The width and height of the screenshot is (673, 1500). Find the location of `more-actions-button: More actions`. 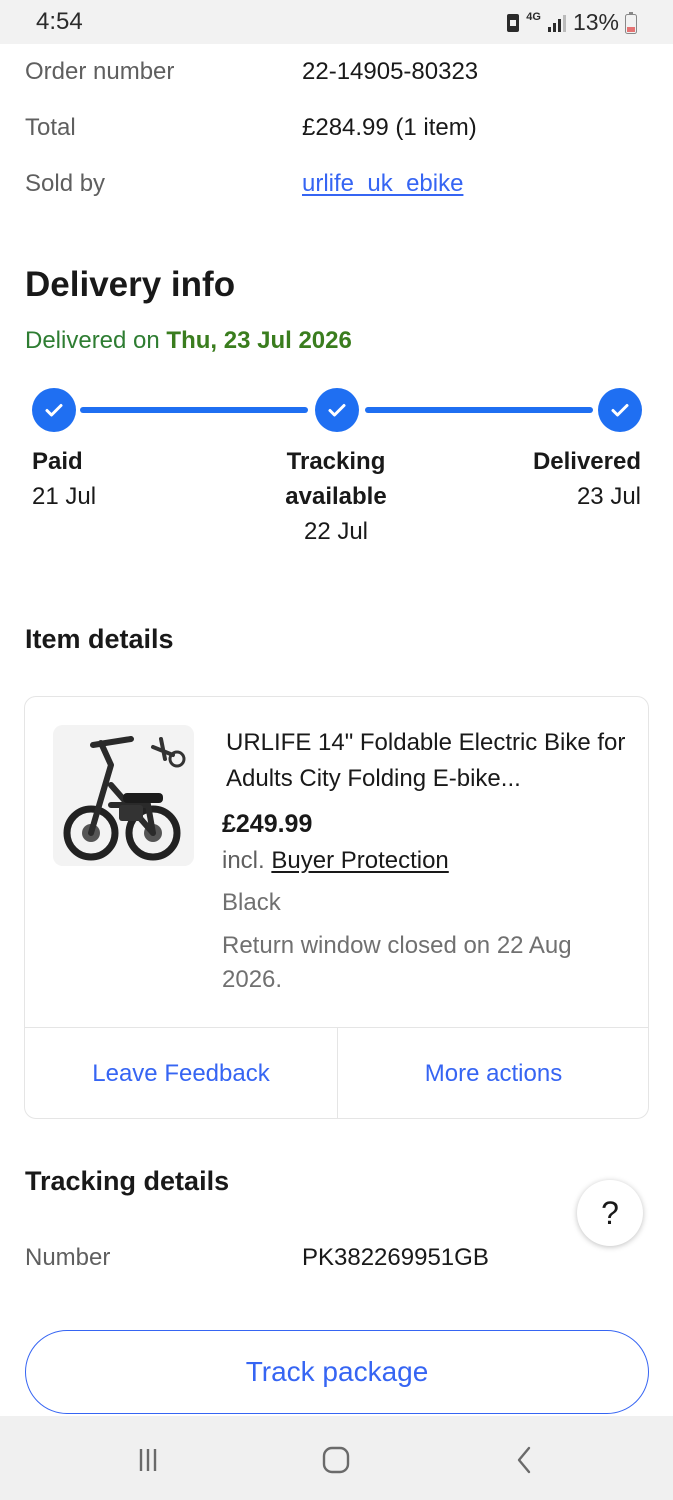

more-actions-button: More actions is located at coordinates (493, 1073).